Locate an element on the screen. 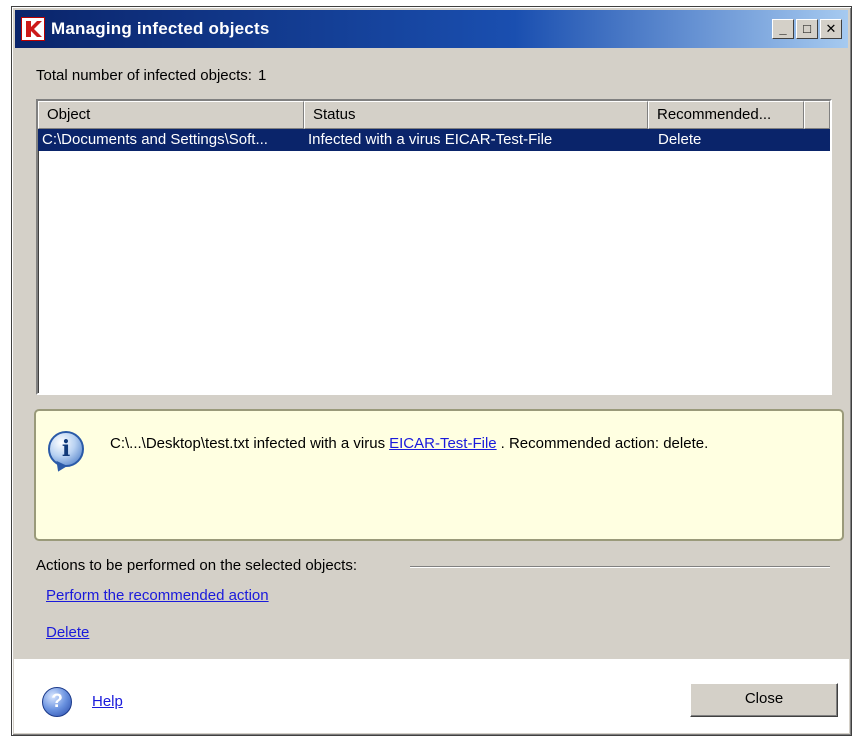  close-button: Close is located at coordinates (764, 700).